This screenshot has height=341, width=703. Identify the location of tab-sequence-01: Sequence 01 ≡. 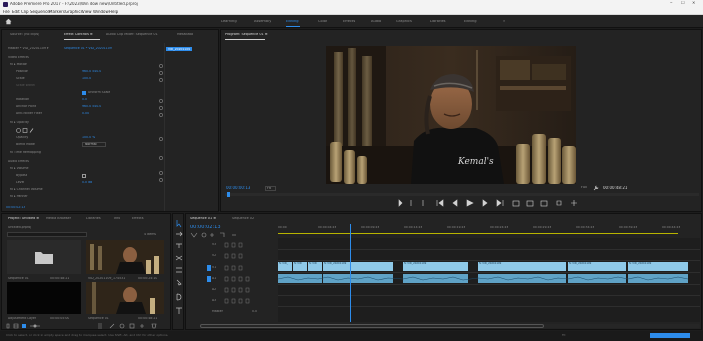
(203, 218).